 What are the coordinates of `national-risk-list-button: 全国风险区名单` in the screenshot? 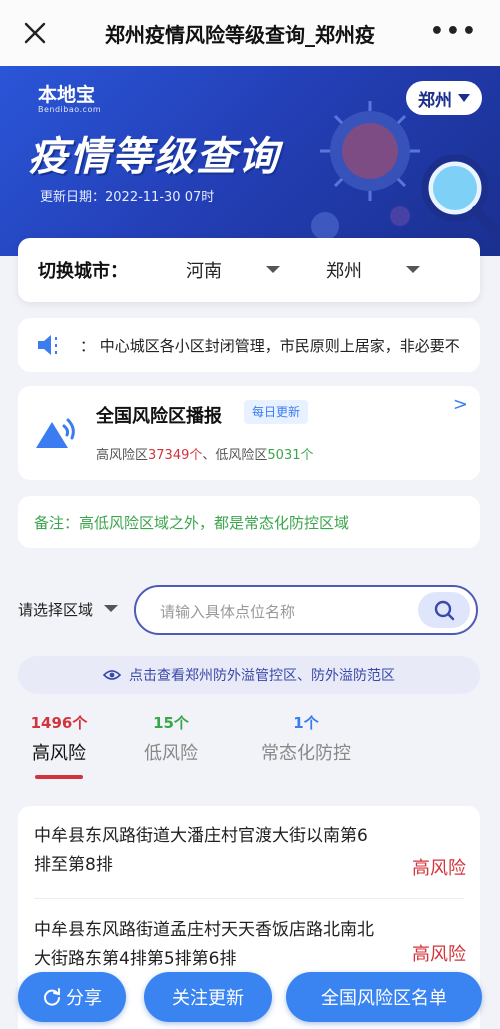 It's located at (384, 997).